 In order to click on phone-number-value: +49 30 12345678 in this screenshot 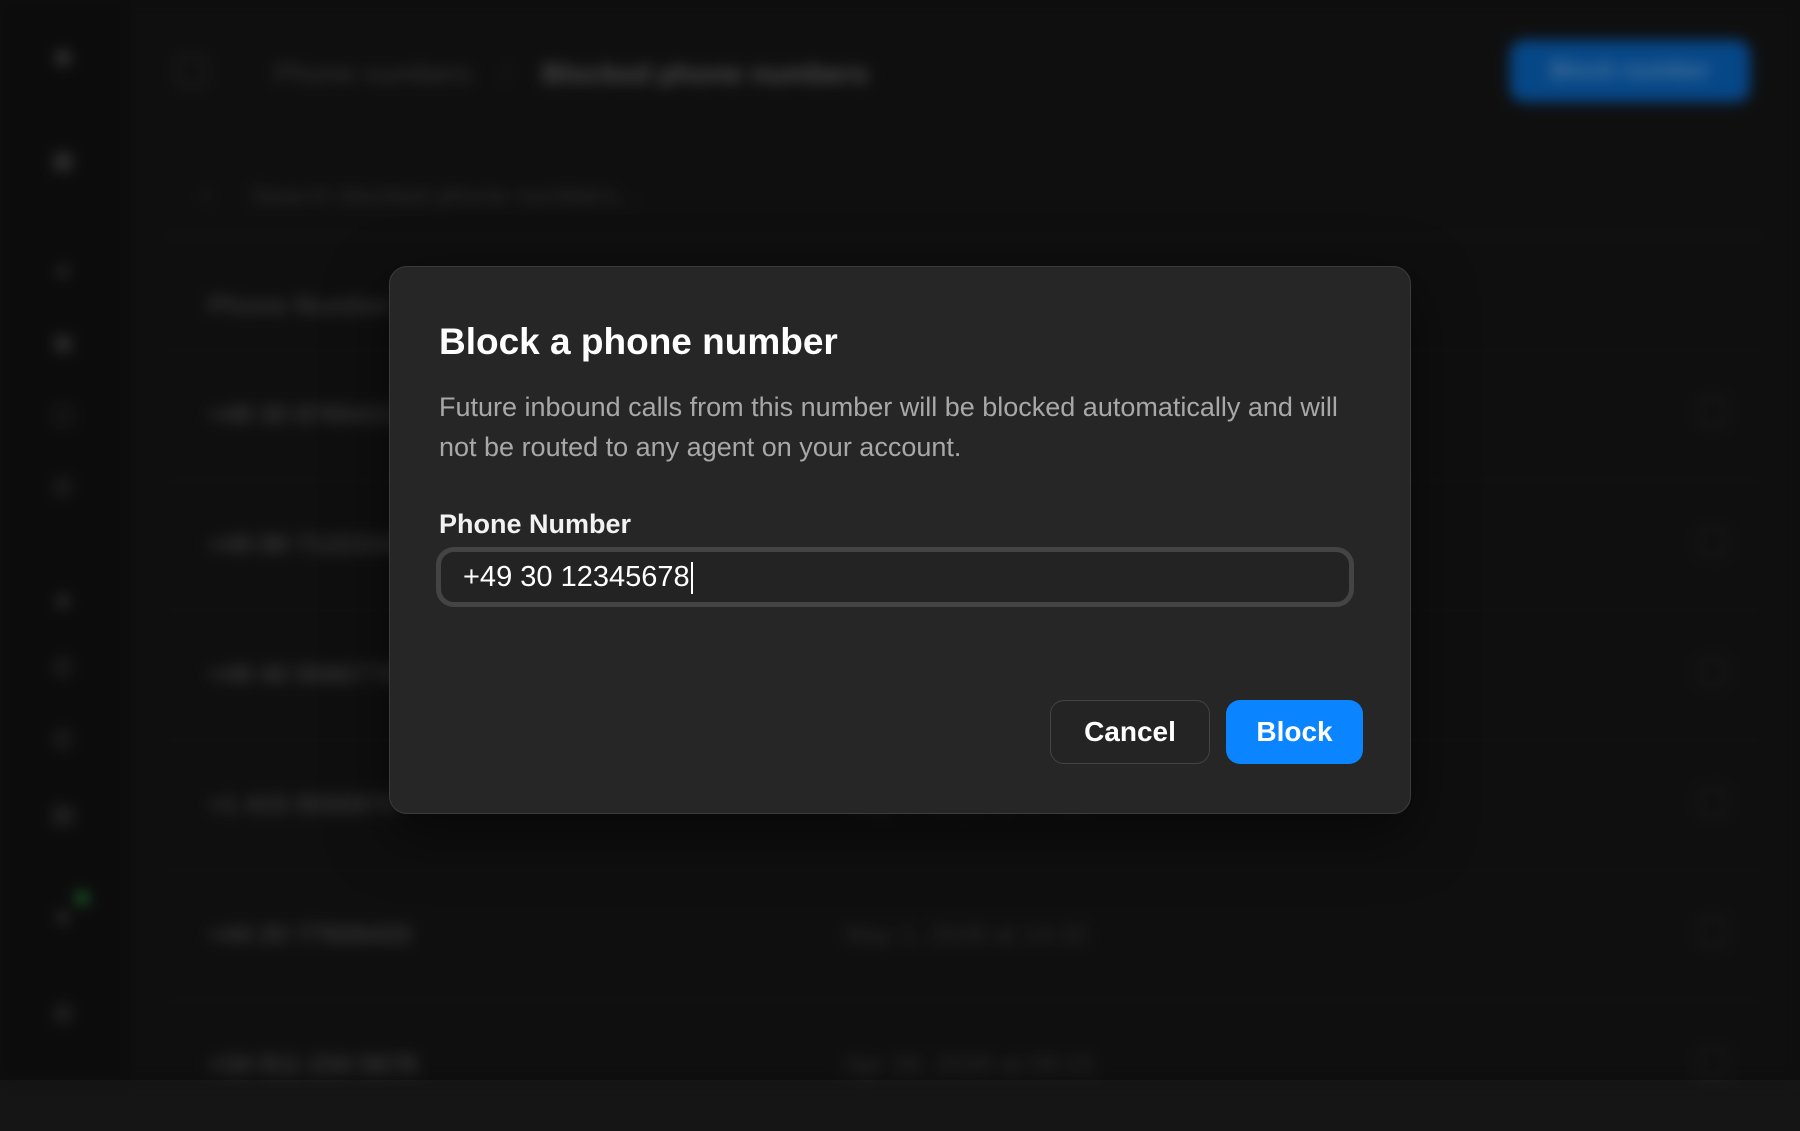, I will do `click(576, 577)`.